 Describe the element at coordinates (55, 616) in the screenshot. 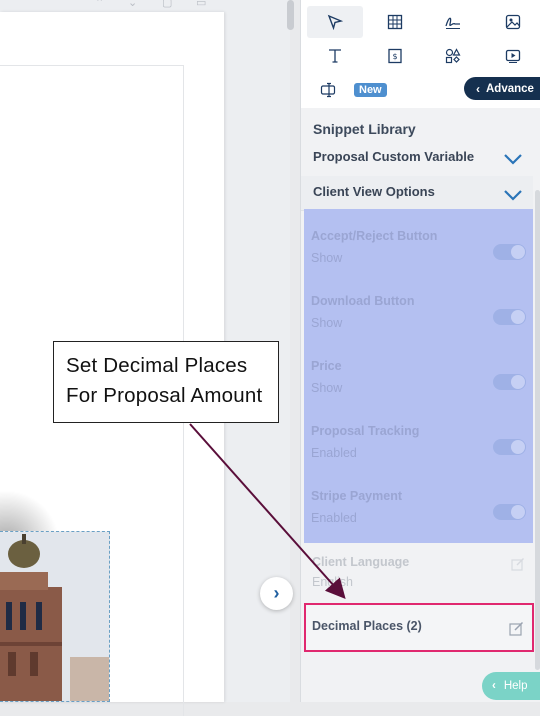

I see `building-image` at that location.